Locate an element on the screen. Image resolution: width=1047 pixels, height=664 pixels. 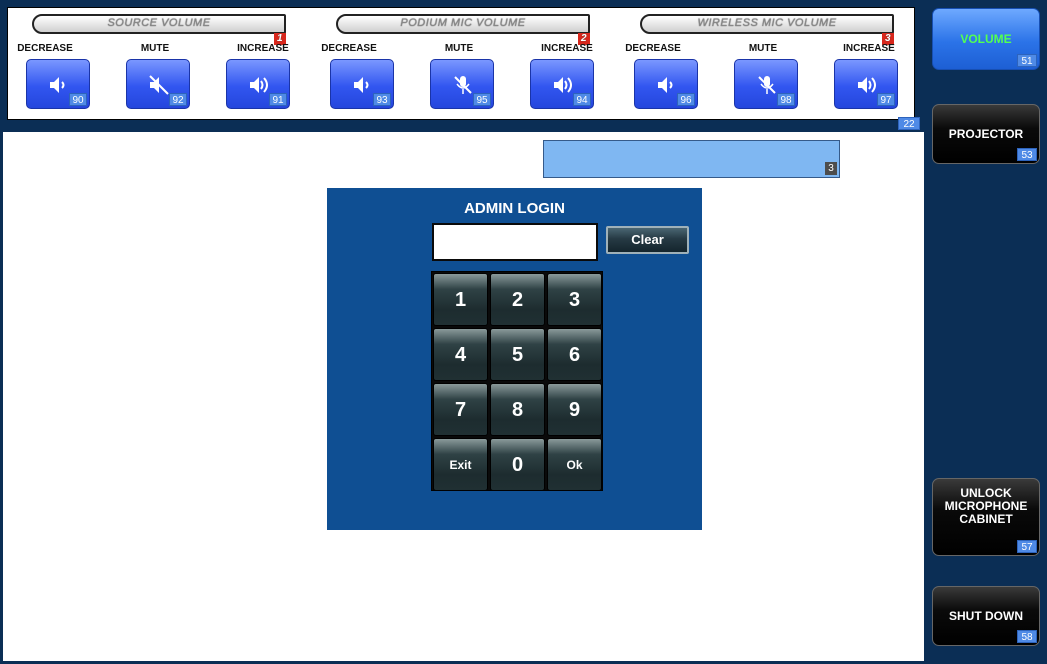
source-increase-button: 91 is located at coordinates (258, 84).